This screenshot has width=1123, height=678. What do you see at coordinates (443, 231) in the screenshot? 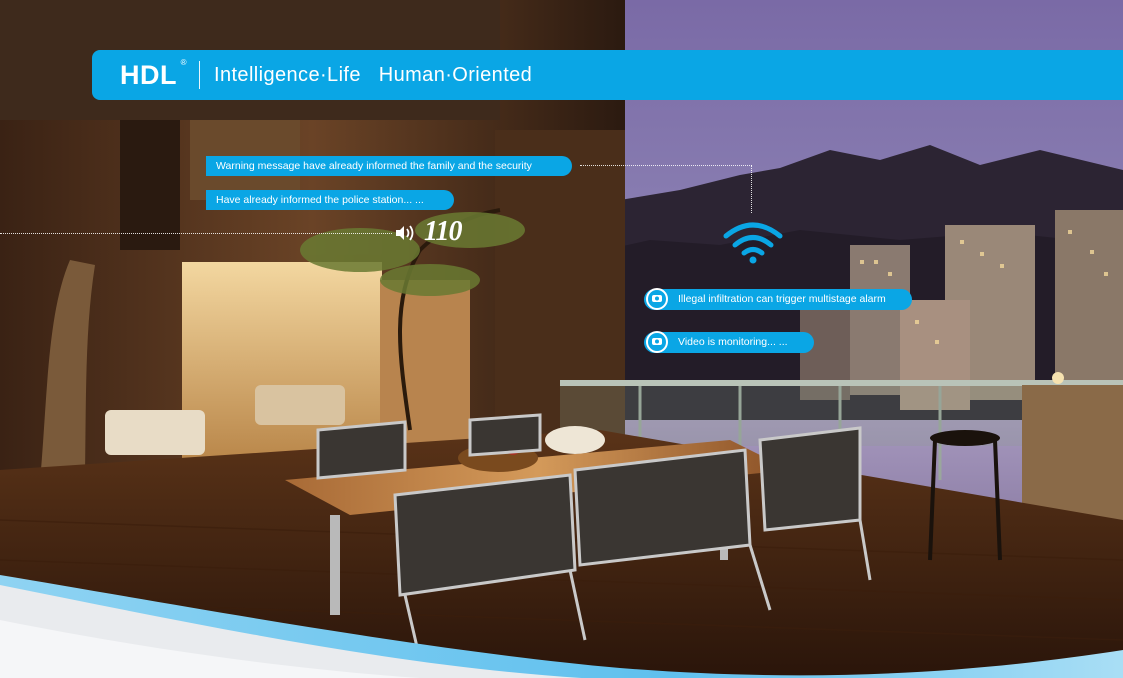
I see `emergency-number: 110` at bounding box center [443, 231].